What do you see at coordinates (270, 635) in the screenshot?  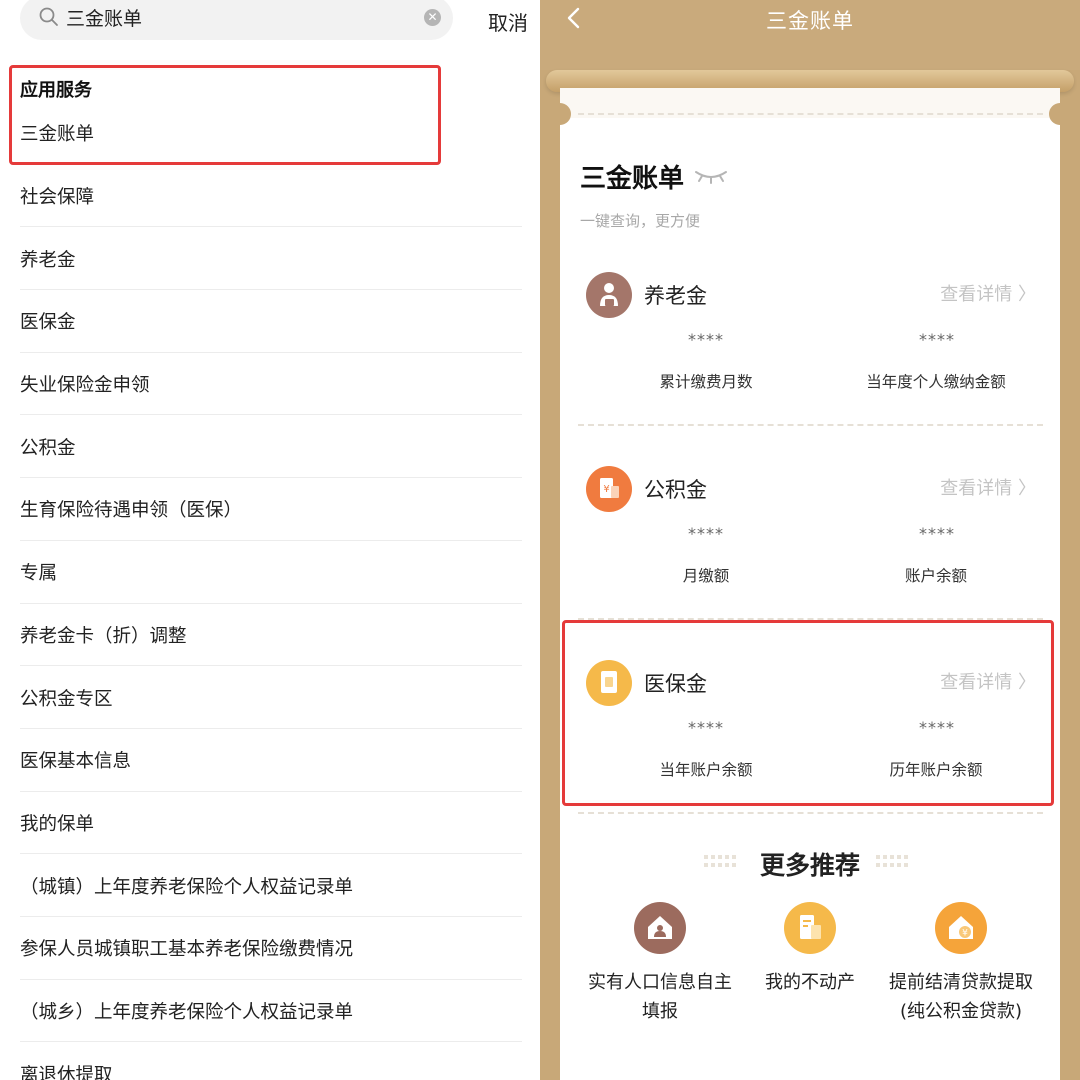 I see `result-item: 养老金卡（折）调整` at bounding box center [270, 635].